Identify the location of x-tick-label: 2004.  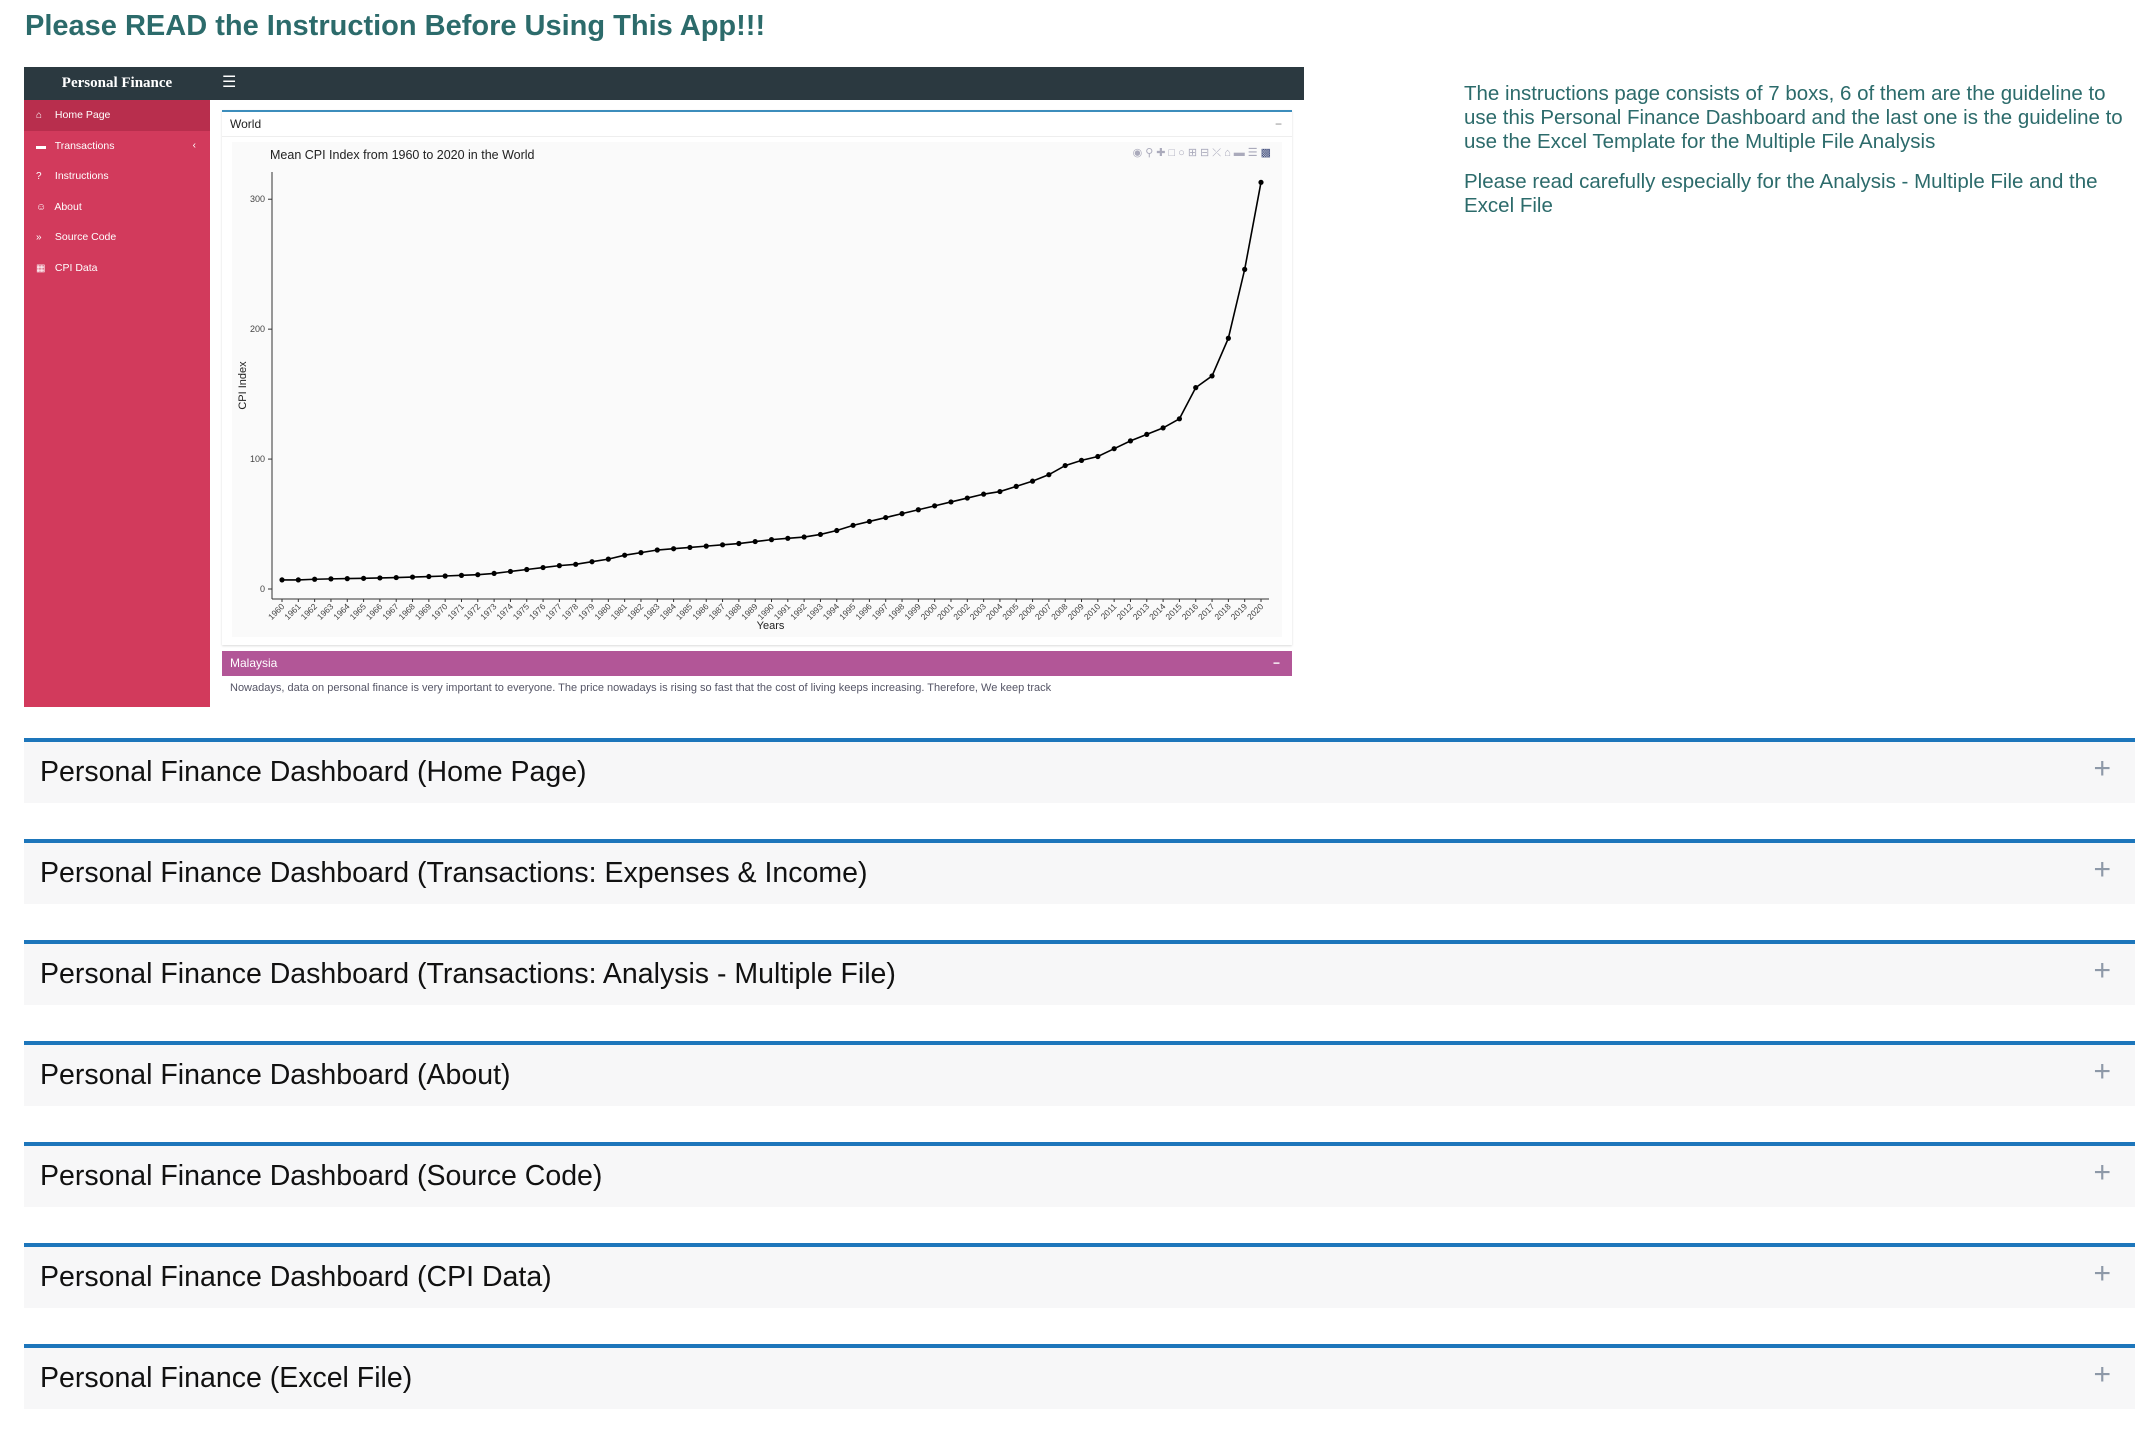
(994, 611).